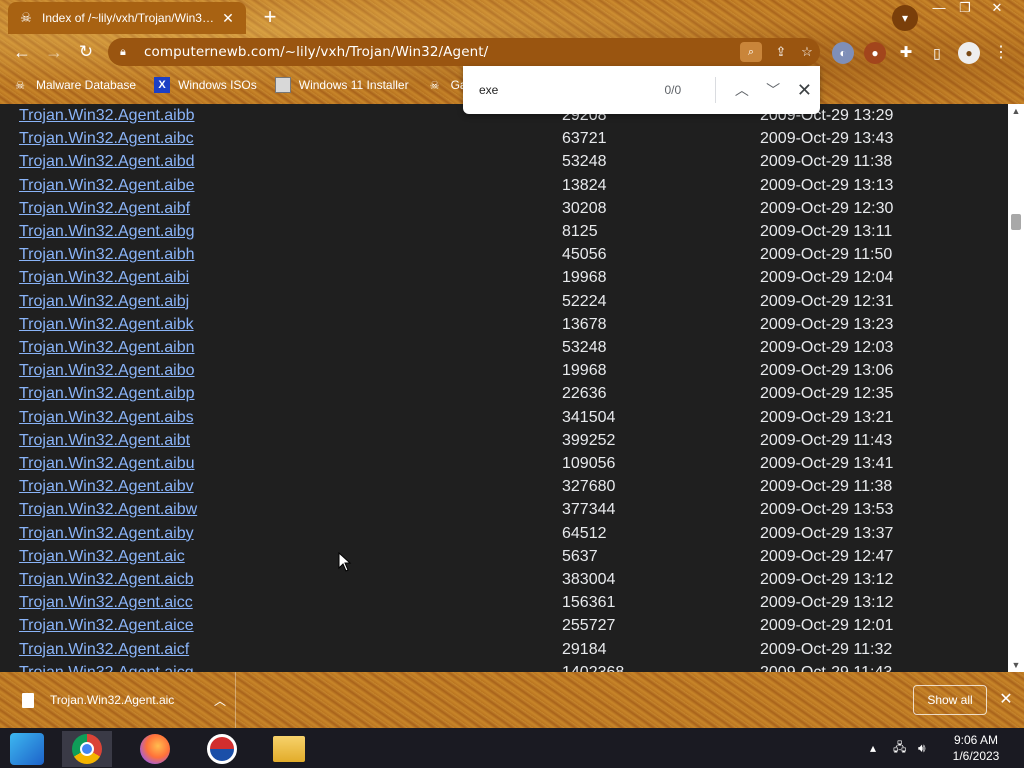 This screenshot has height=768, width=1024. Describe the element at coordinates (1016, 388) in the screenshot. I see `vertical-scrollbar: ▲ ▼` at that location.